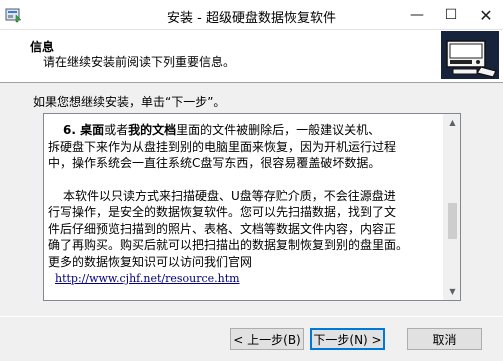 The width and height of the screenshot is (503, 361). What do you see at coordinates (486, 15) in the screenshot?
I see `close-button: ✕` at bounding box center [486, 15].